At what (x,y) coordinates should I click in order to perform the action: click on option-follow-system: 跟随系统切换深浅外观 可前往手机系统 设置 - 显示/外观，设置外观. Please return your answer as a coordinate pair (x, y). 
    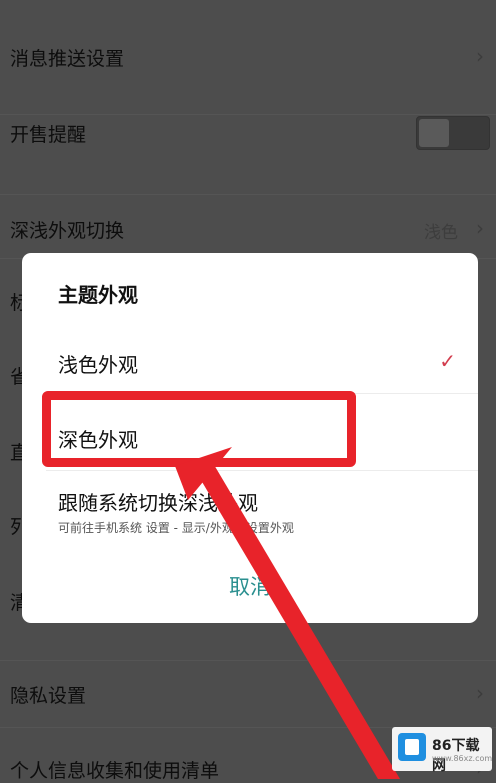
    Looking at the image, I should click on (250, 506).